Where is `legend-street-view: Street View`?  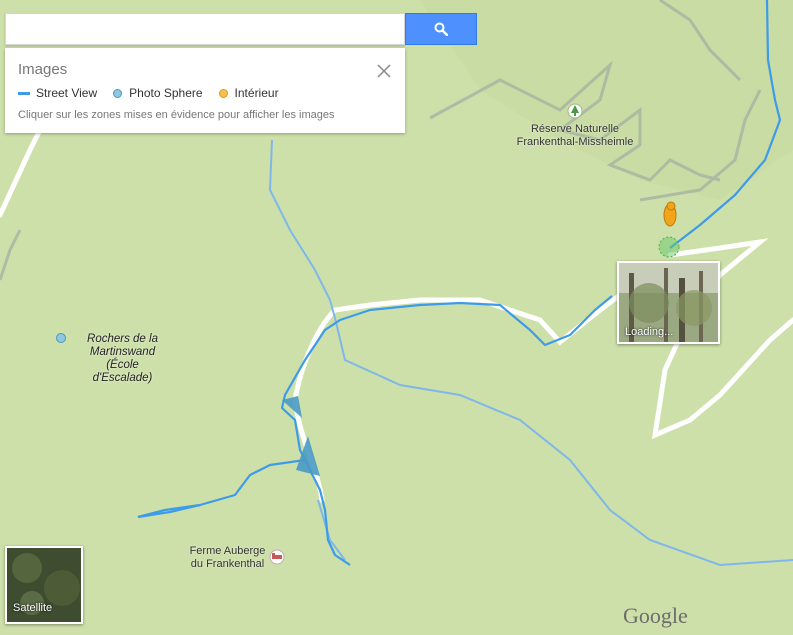 legend-street-view: Street View is located at coordinates (57, 93).